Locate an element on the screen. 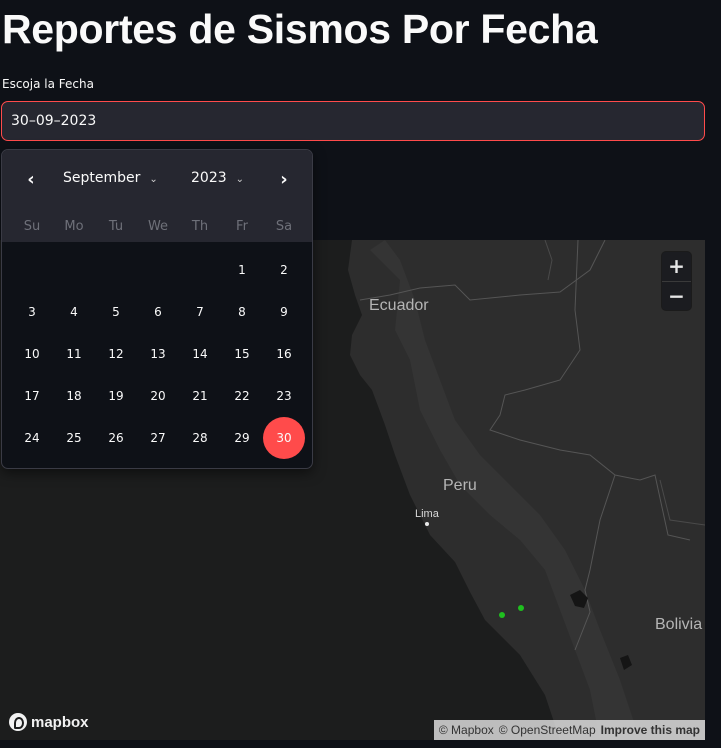 The image size is (721, 748). date-field-label: Escoja la Fecha is located at coordinates (48, 84).